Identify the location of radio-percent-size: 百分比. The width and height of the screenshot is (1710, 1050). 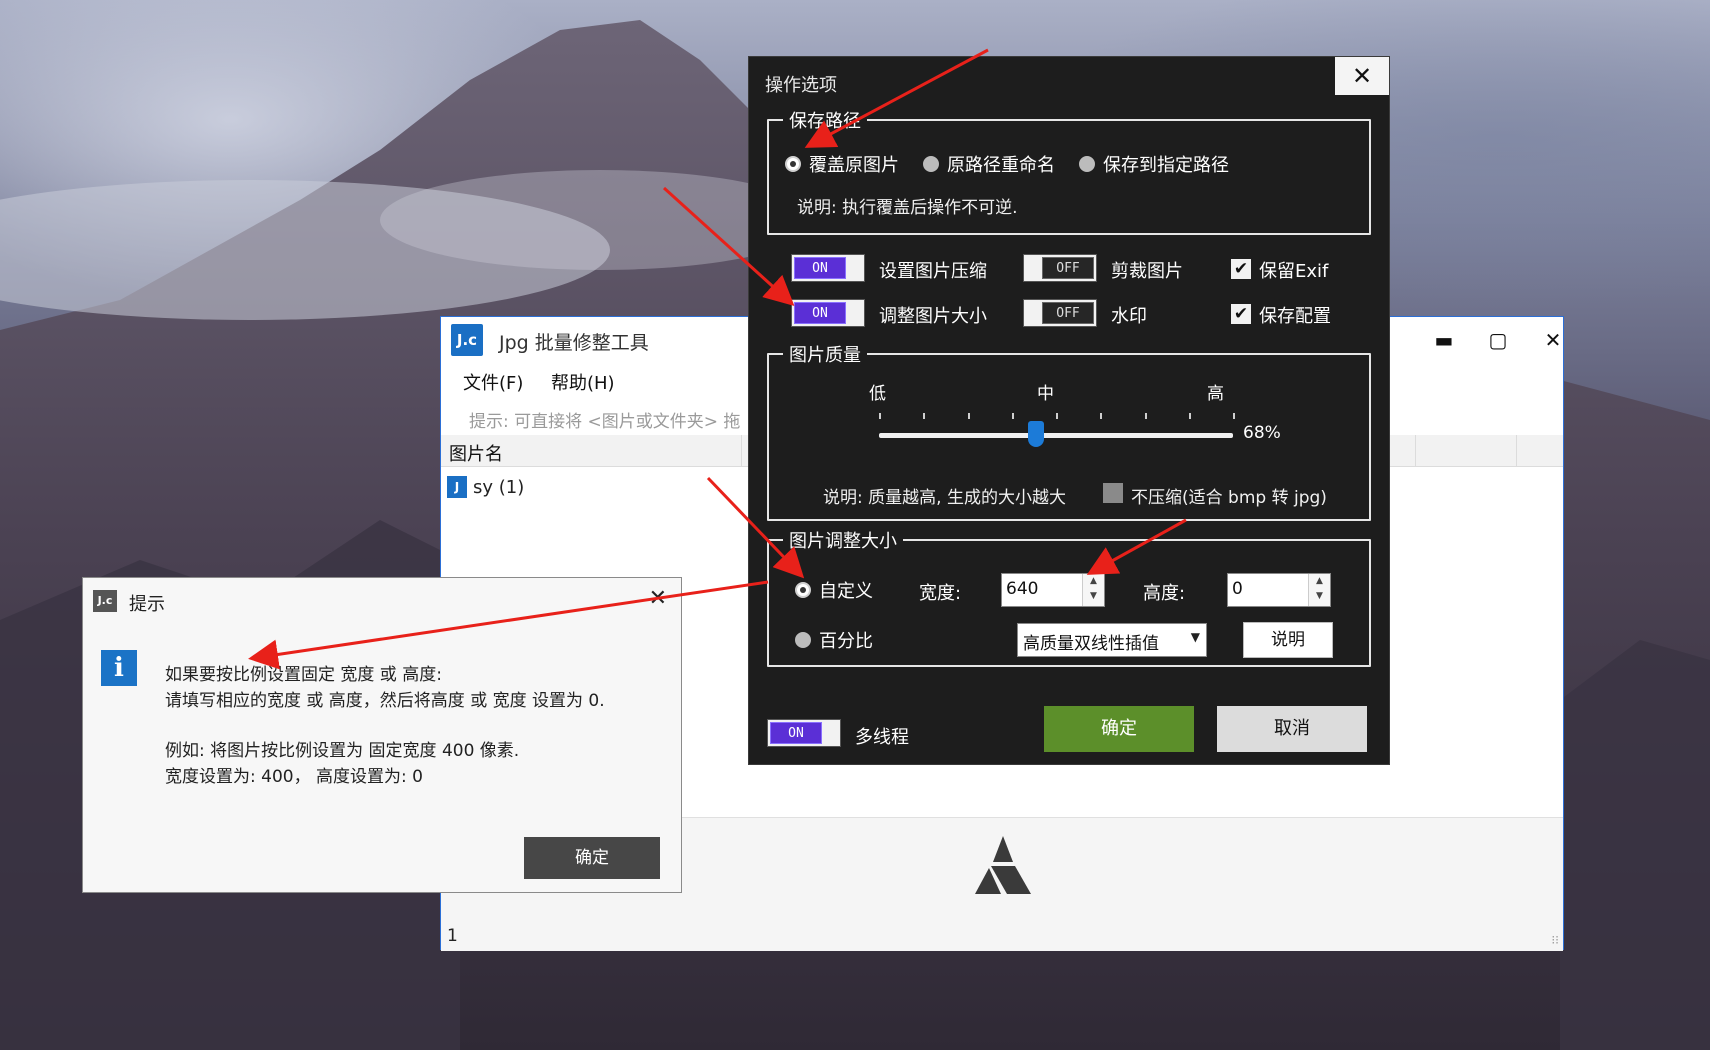
(834, 640).